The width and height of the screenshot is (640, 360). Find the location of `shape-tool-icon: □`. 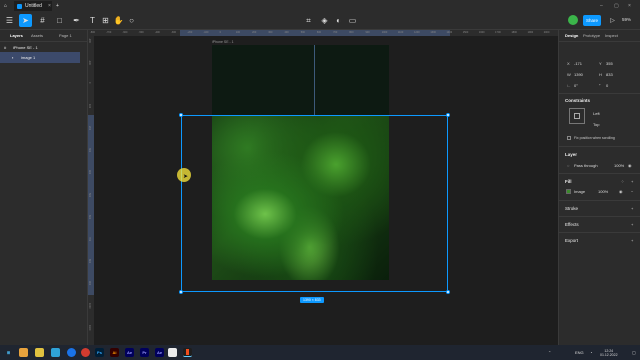

shape-tool-icon: □ is located at coordinates (59, 20).